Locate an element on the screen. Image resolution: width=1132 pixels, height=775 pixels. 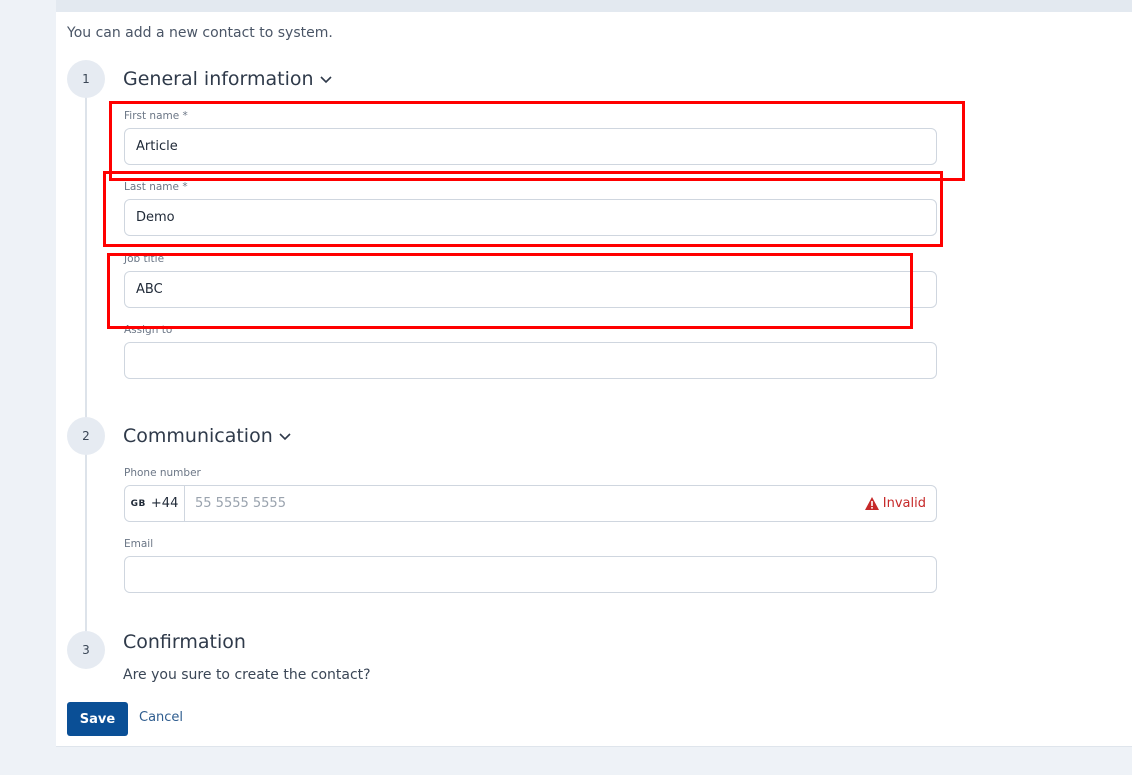
phone-number-input: 55 5555 5555 is located at coordinates (524, 503).